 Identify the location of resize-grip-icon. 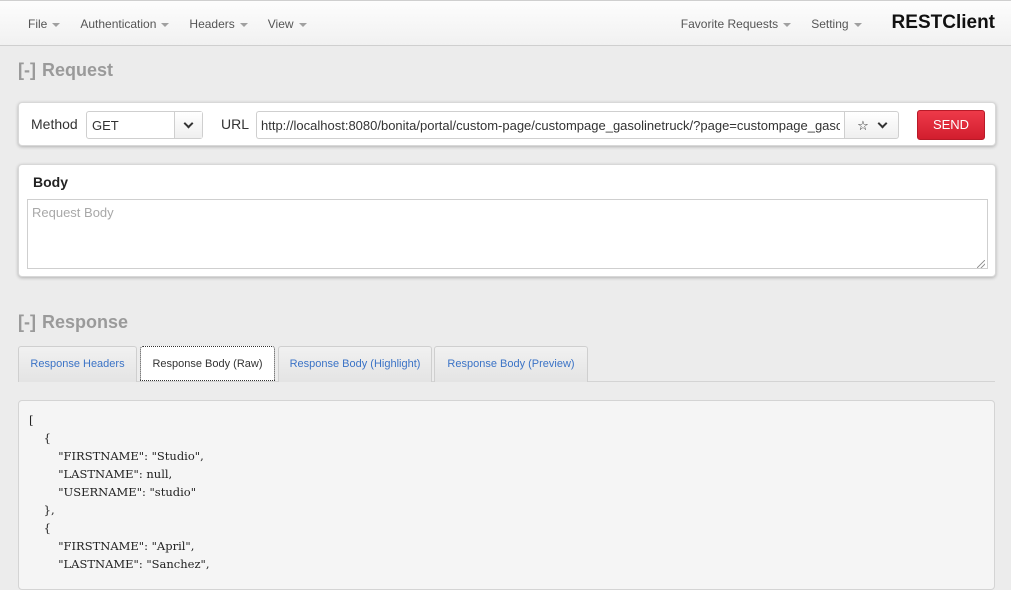
(981, 264).